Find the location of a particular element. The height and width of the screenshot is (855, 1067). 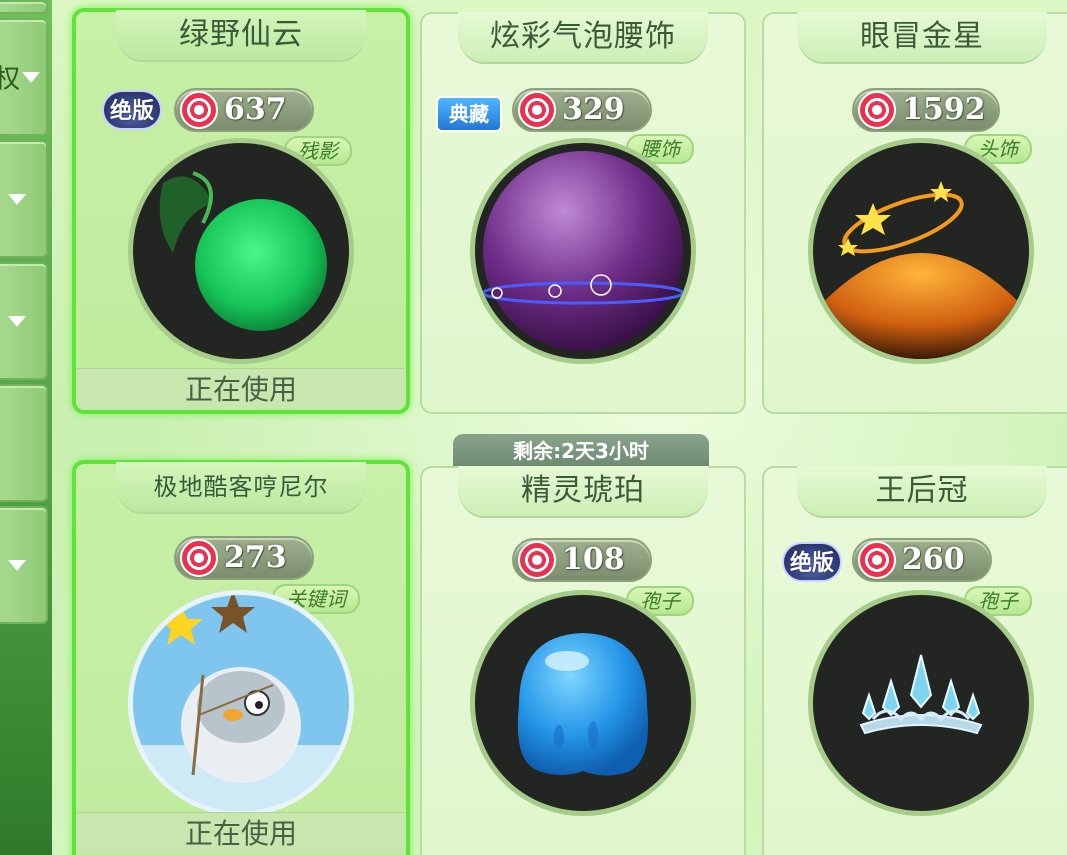

sidebar-tab-top is located at coordinates (24, 7).